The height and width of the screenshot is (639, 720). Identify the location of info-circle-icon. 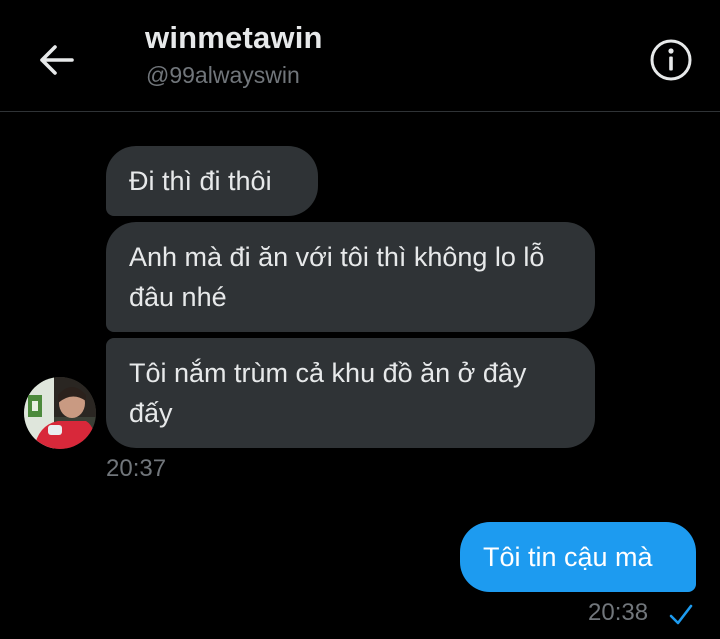
(671, 60).